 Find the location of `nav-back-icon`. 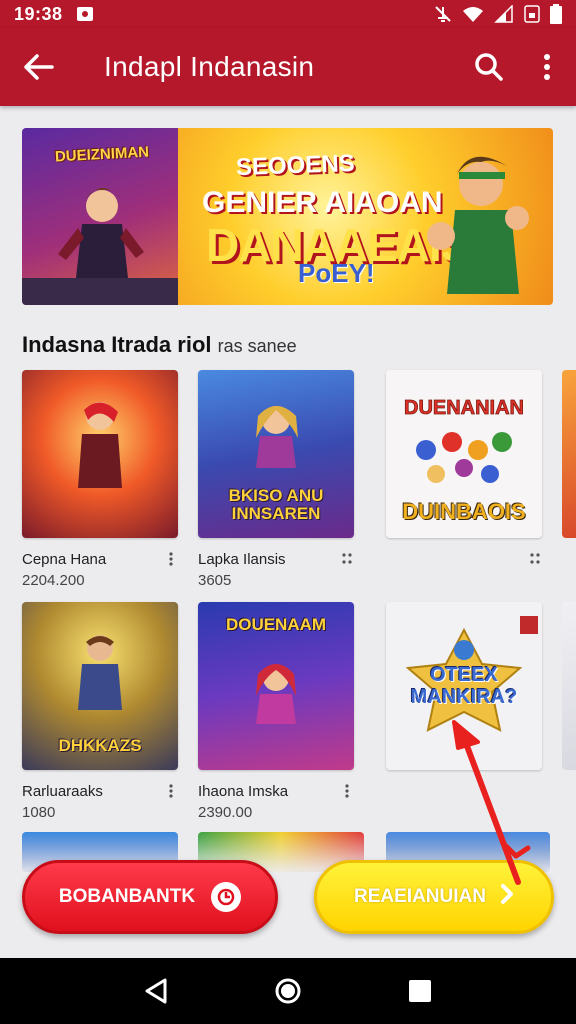

nav-back-icon is located at coordinates (156, 991).